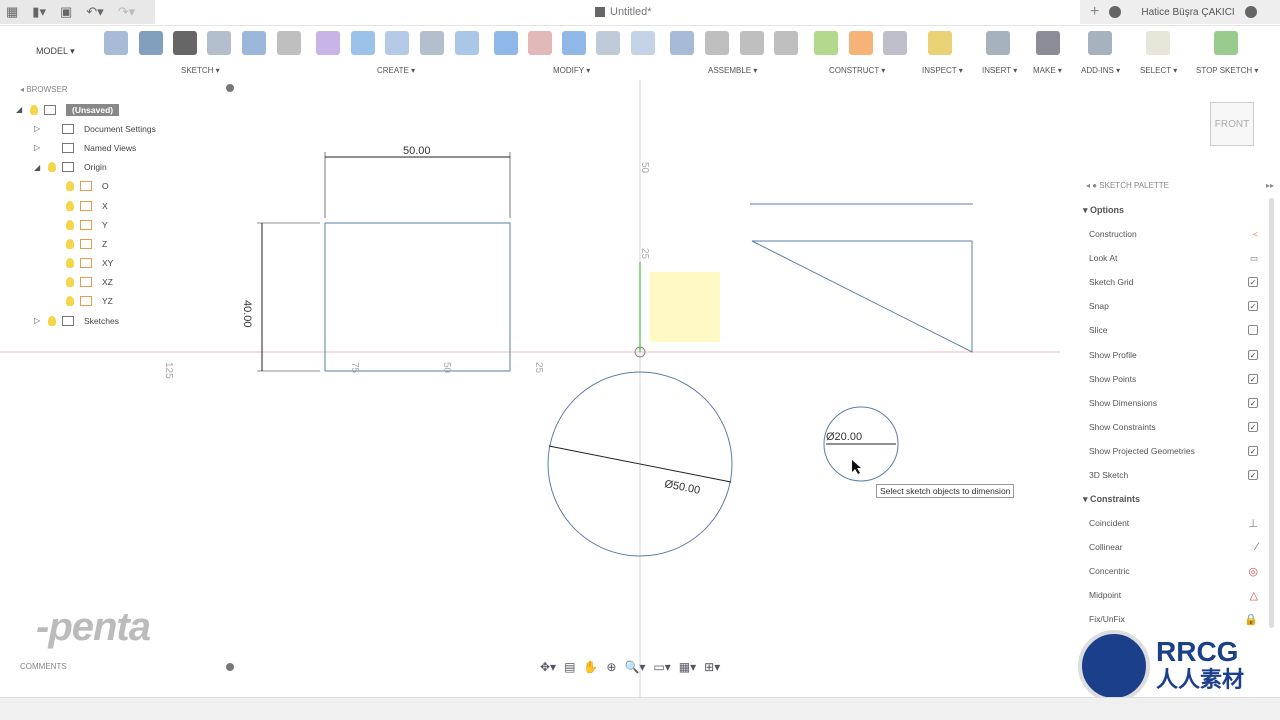 This screenshot has height=720, width=1280. What do you see at coordinates (712, 667) in the screenshot?
I see `viewports-icon: ⊞▾` at bounding box center [712, 667].